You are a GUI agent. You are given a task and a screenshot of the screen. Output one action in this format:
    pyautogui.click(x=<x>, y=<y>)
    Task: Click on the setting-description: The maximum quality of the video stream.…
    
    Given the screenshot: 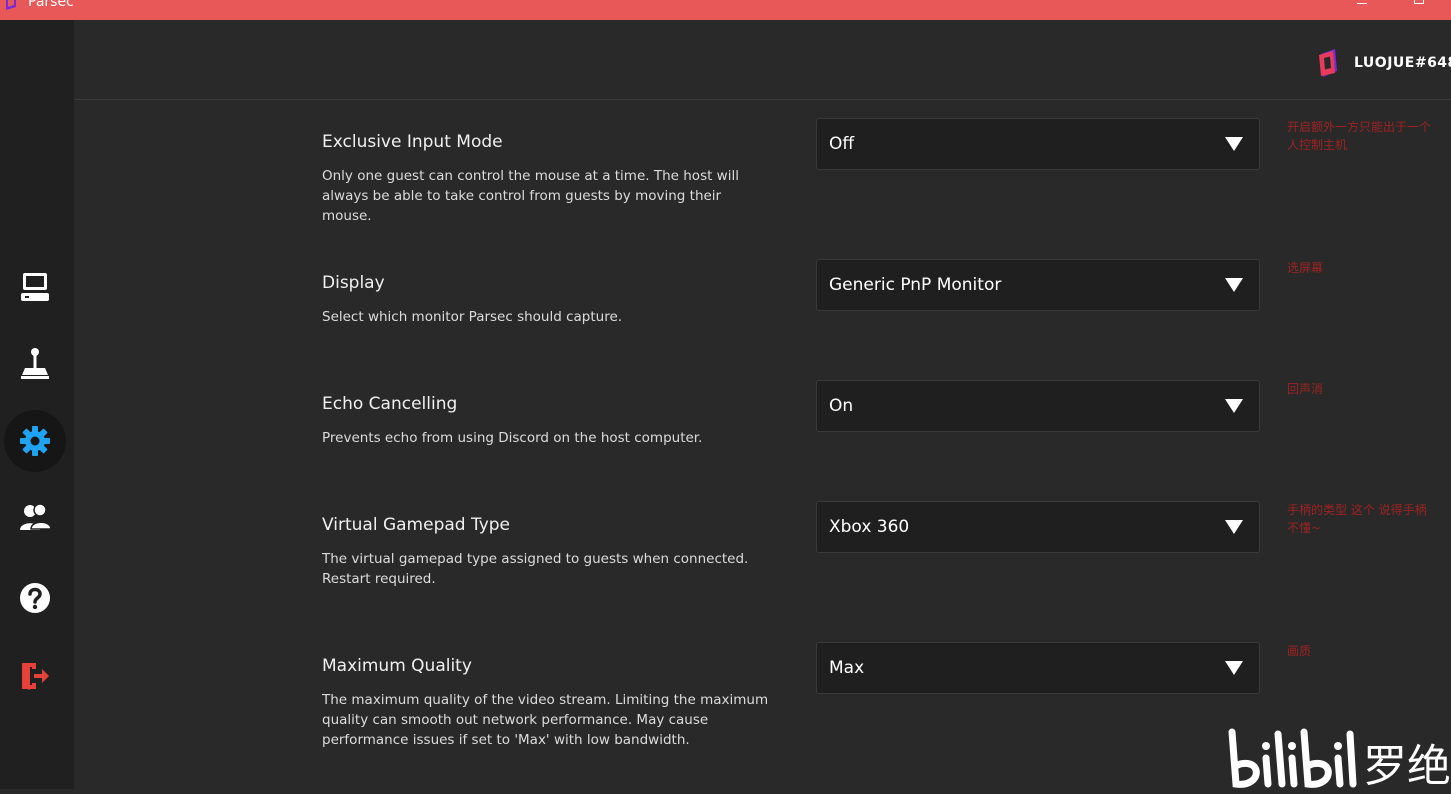 What is the action you would take?
    pyautogui.click(x=545, y=720)
    